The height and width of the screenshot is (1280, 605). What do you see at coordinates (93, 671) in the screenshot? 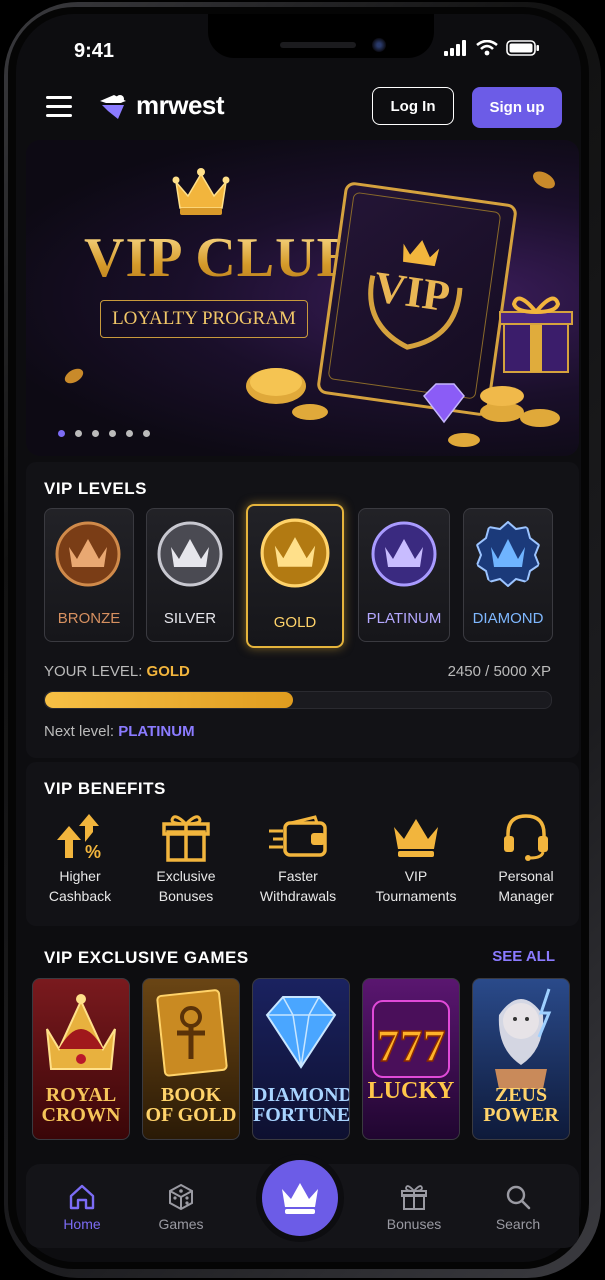
I see `your-level-label: YOUR LEVEL:` at bounding box center [93, 671].